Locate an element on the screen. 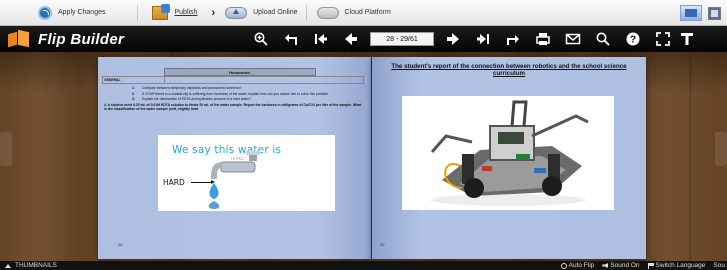 This screenshot has height=270, width=727. email-icon is located at coordinates (573, 39).